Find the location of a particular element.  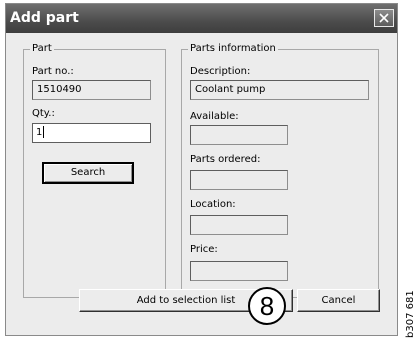

parts-ordered-label: Parts ordered: is located at coordinates (225, 159).